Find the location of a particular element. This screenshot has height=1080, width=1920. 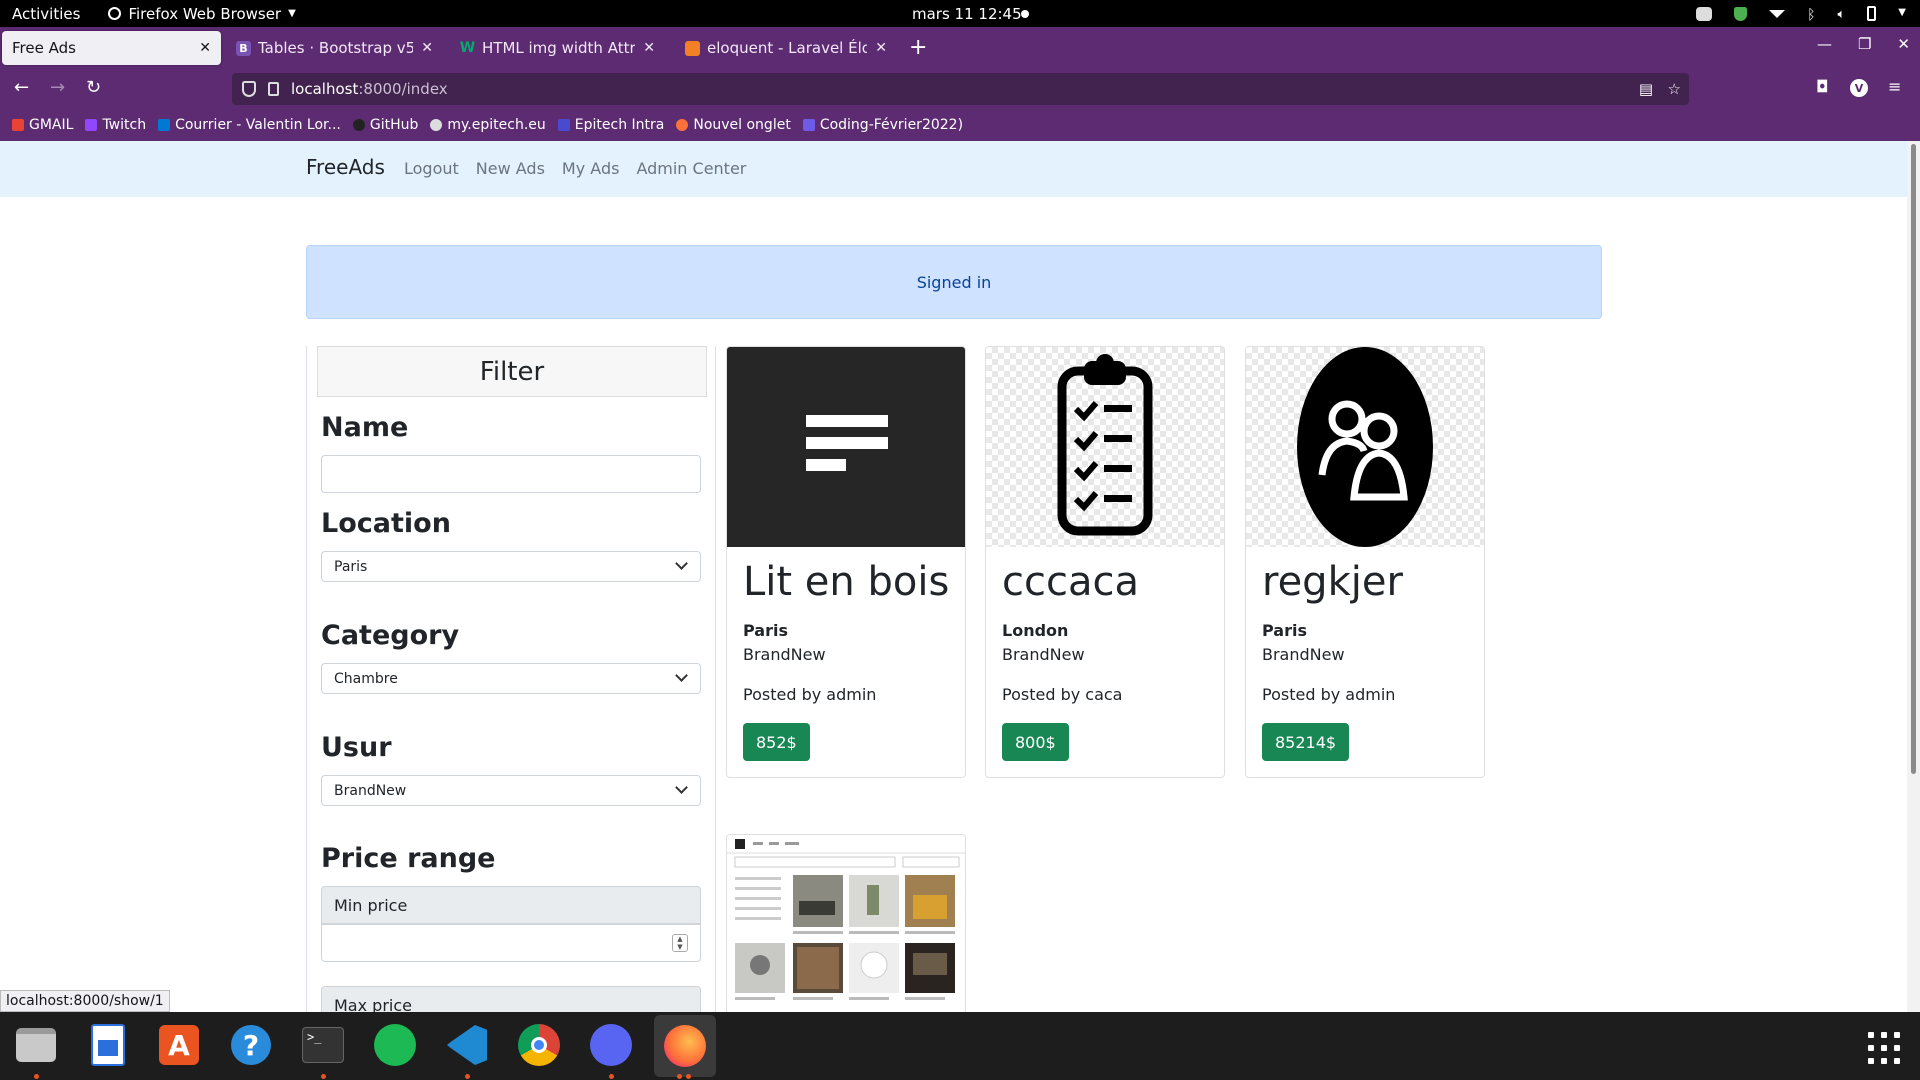

bookmark-github: GitHub is located at coordinates (385, 125).